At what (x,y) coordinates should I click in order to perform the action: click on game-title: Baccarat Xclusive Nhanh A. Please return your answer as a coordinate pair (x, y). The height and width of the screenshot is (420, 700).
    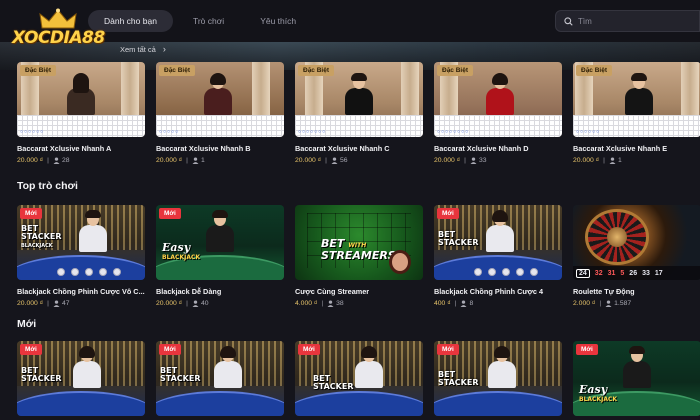
    Looking at the image, I should click on (64, 148).